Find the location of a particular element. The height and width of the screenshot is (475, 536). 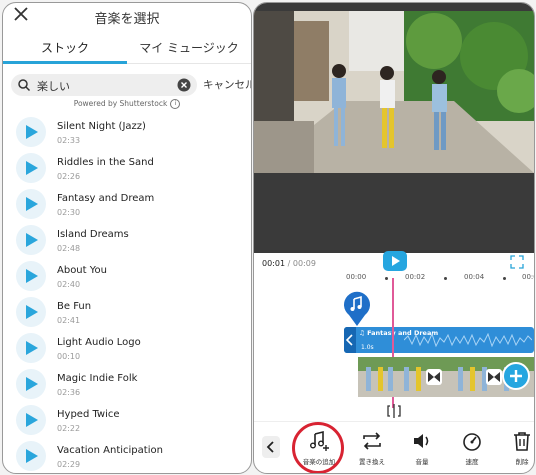

picker-header: 音楽を選択 is located at coordinates (127, 17).